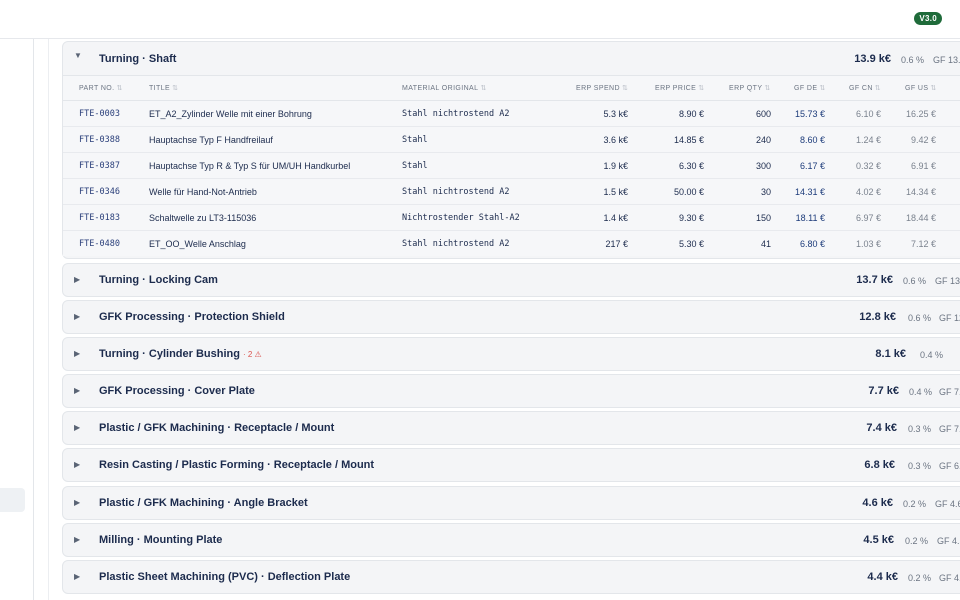  I want to click on column-header-erp-qty: ERP QTY ⇅, so click(750, 88).